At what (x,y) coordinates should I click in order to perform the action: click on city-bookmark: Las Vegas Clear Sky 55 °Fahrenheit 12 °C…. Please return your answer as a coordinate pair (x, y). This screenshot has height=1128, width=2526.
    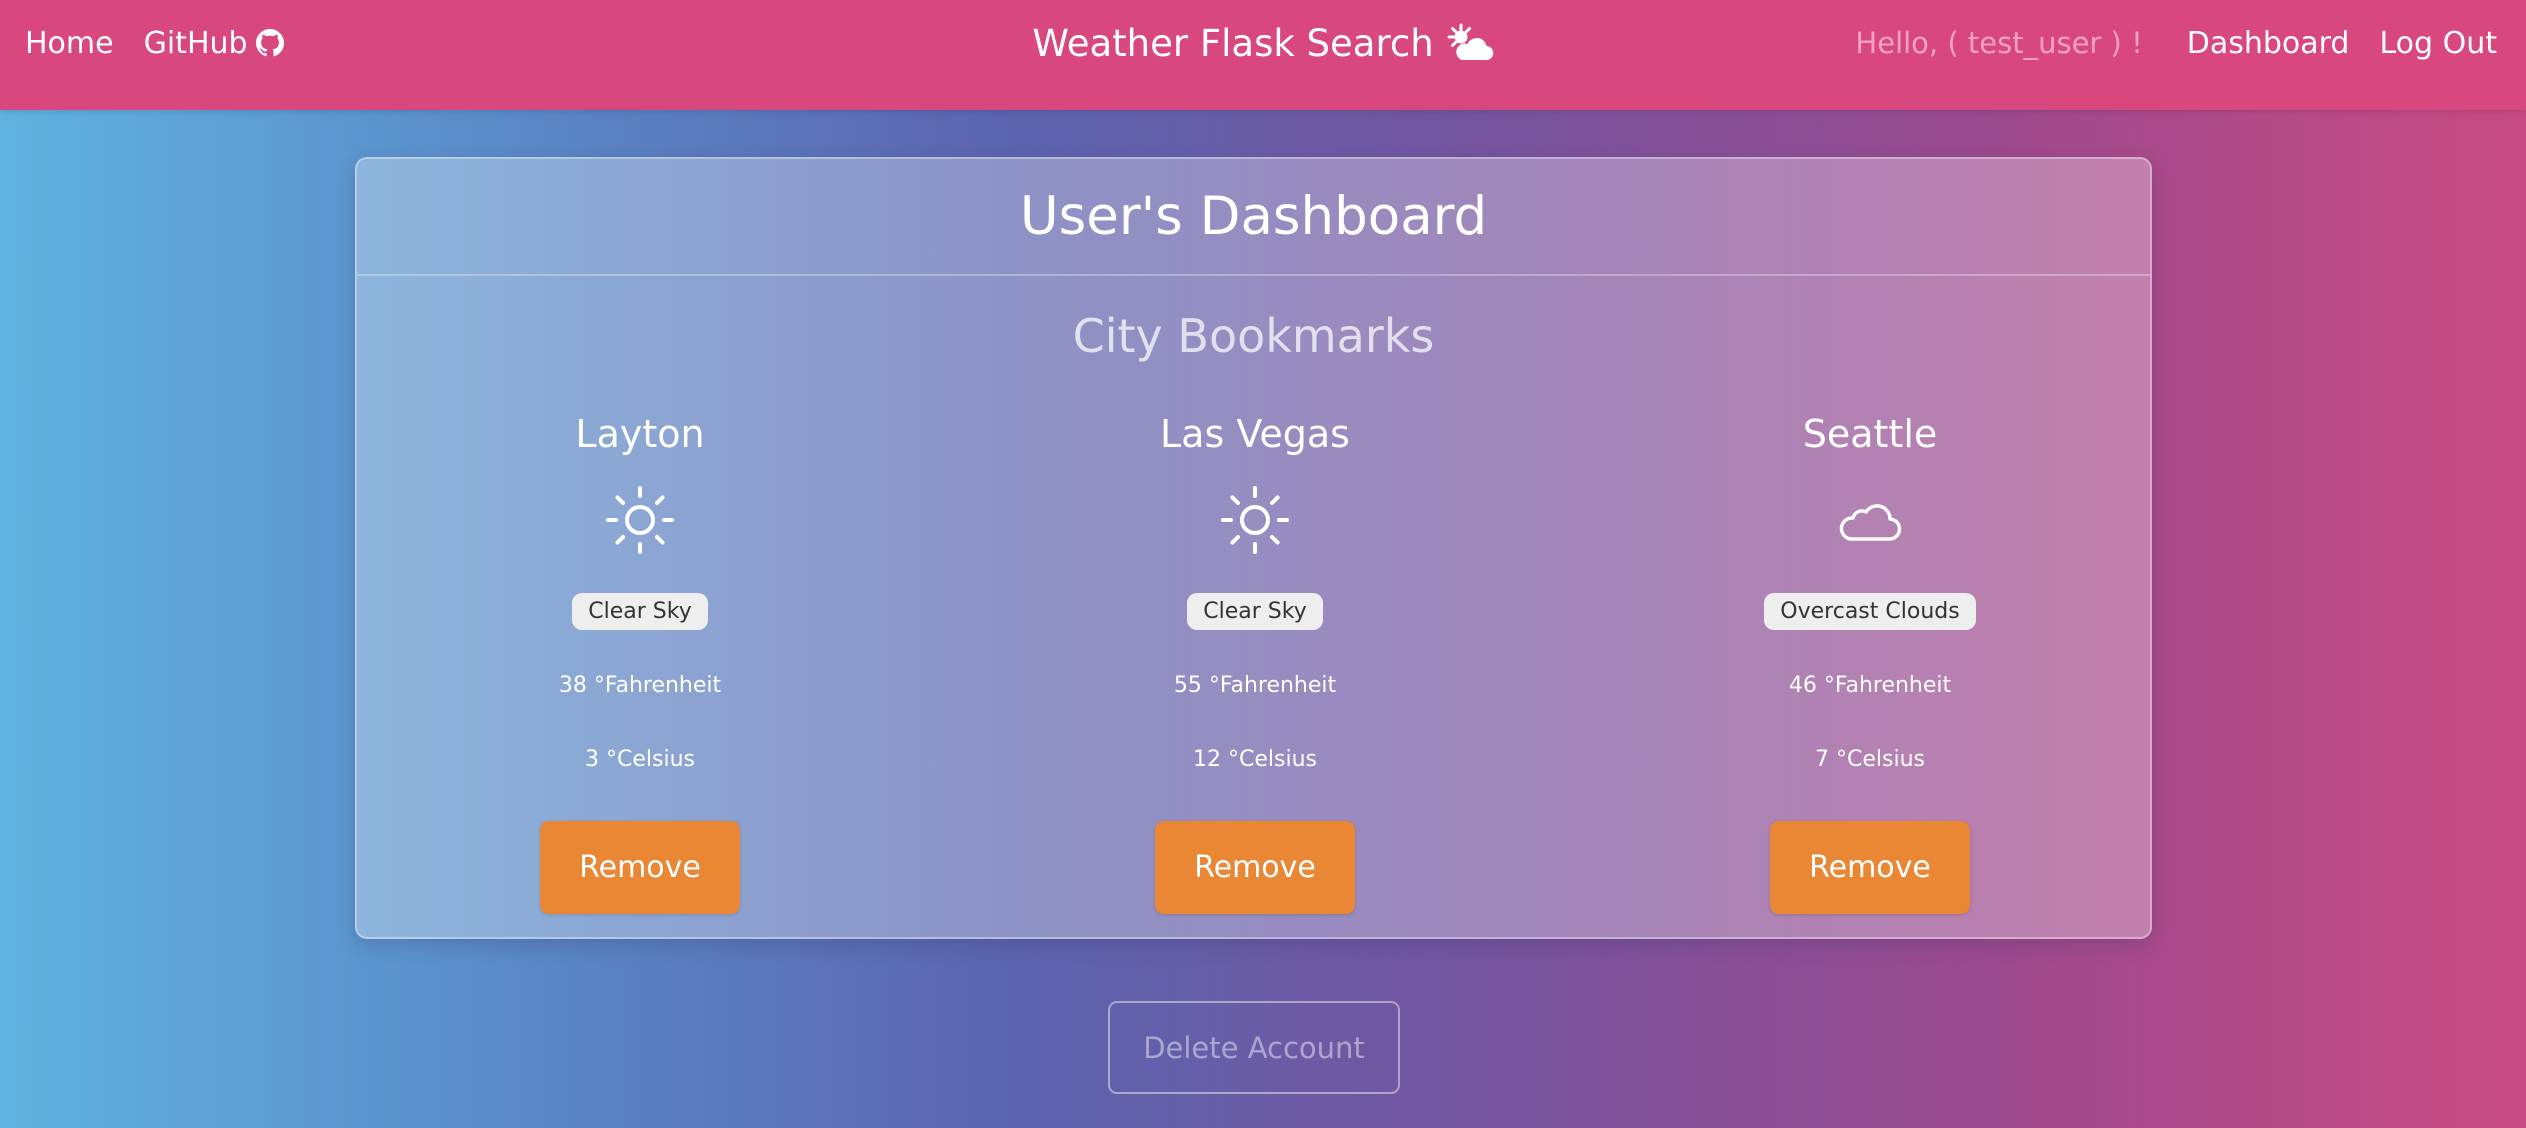
    Looking at the image, I should click on (1255, 661).